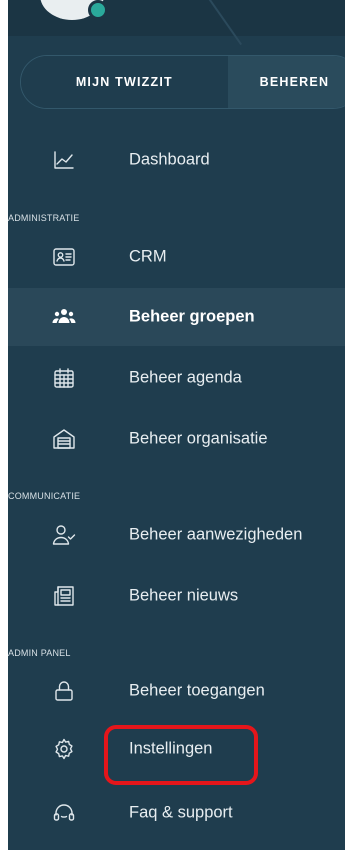 Image resolution: width=345 pixels, height=850 pixels. What do you see at coordinates (224, 23) in the screenshot?
I see `header-divider` at bounding box center [224, 23].